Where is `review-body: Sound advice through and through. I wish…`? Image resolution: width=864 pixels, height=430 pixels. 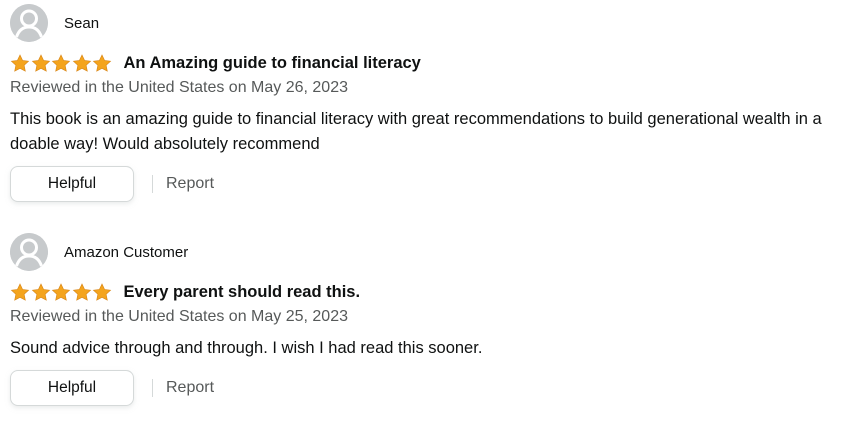
review-body: Sound advice through and through. I wish… is located at coordinates (246, 348).